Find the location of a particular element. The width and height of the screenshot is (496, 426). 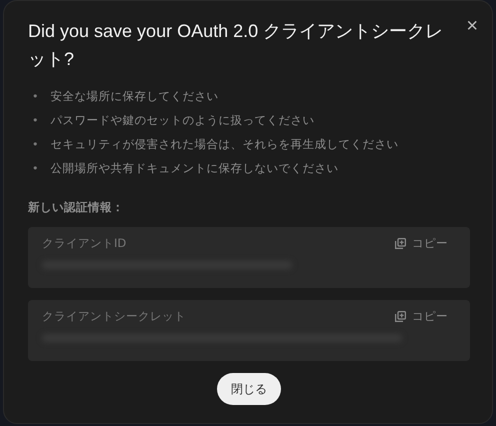

dialog-title: Did you save your OAuth 2.0 クライアントシークレット? is located at coordinates (236, 45).